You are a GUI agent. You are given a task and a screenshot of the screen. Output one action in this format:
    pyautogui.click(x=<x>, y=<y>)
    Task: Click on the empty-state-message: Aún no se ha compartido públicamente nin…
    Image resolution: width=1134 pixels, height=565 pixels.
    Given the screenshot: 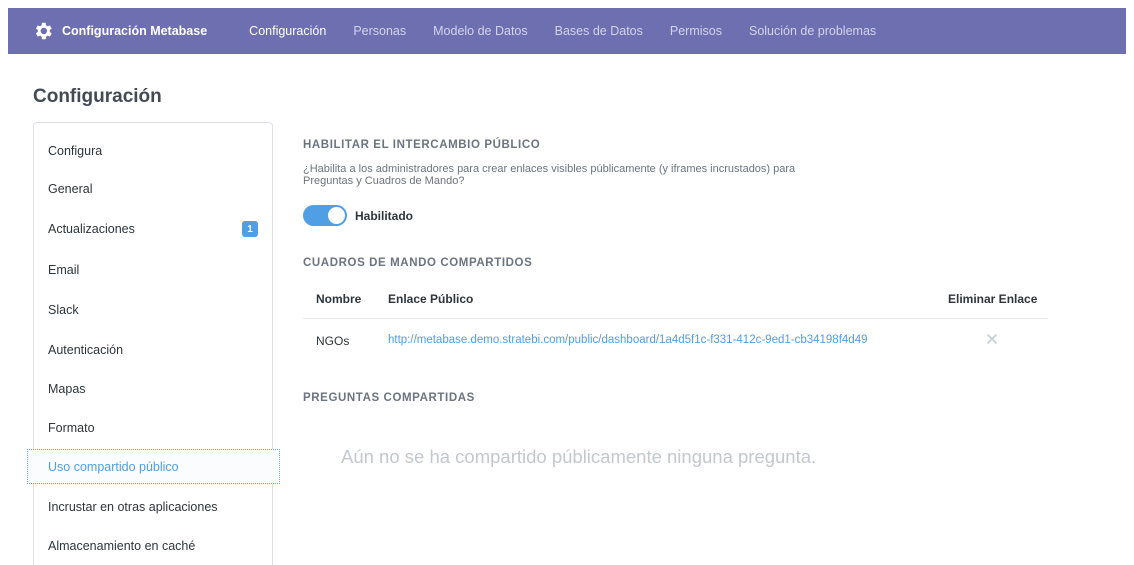 What is the action you would take?
    pyautogui.click(x=579, y=456)
    